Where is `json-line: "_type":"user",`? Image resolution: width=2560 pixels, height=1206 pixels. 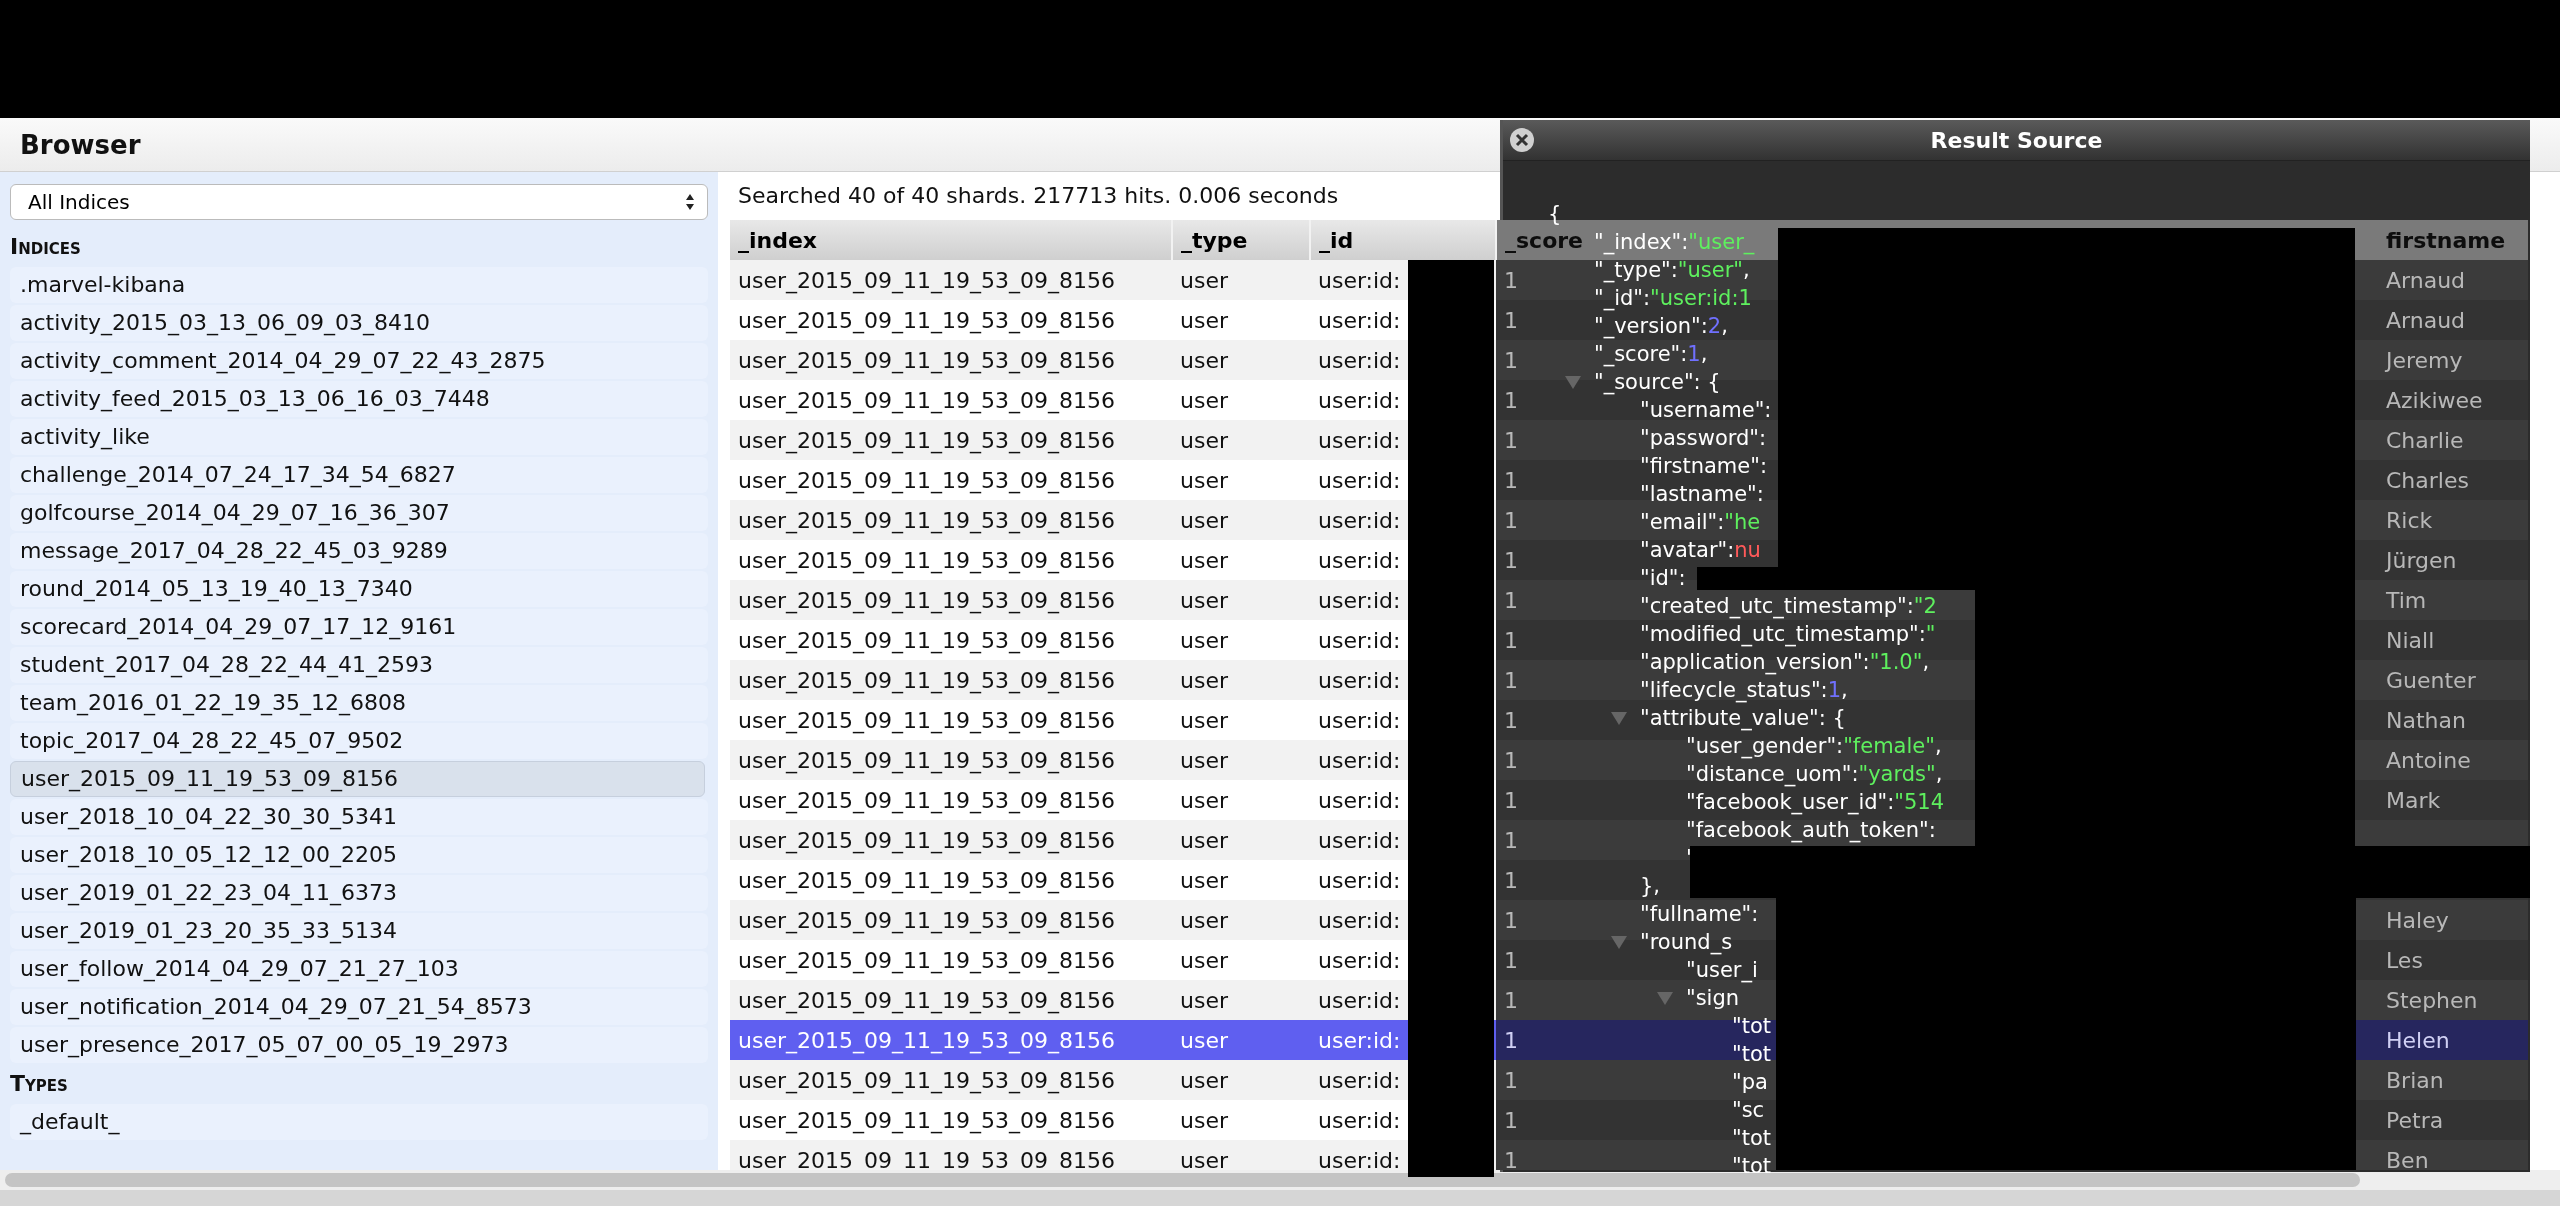
json-line: "_type":"user", is located at coordinates (1672, 270).